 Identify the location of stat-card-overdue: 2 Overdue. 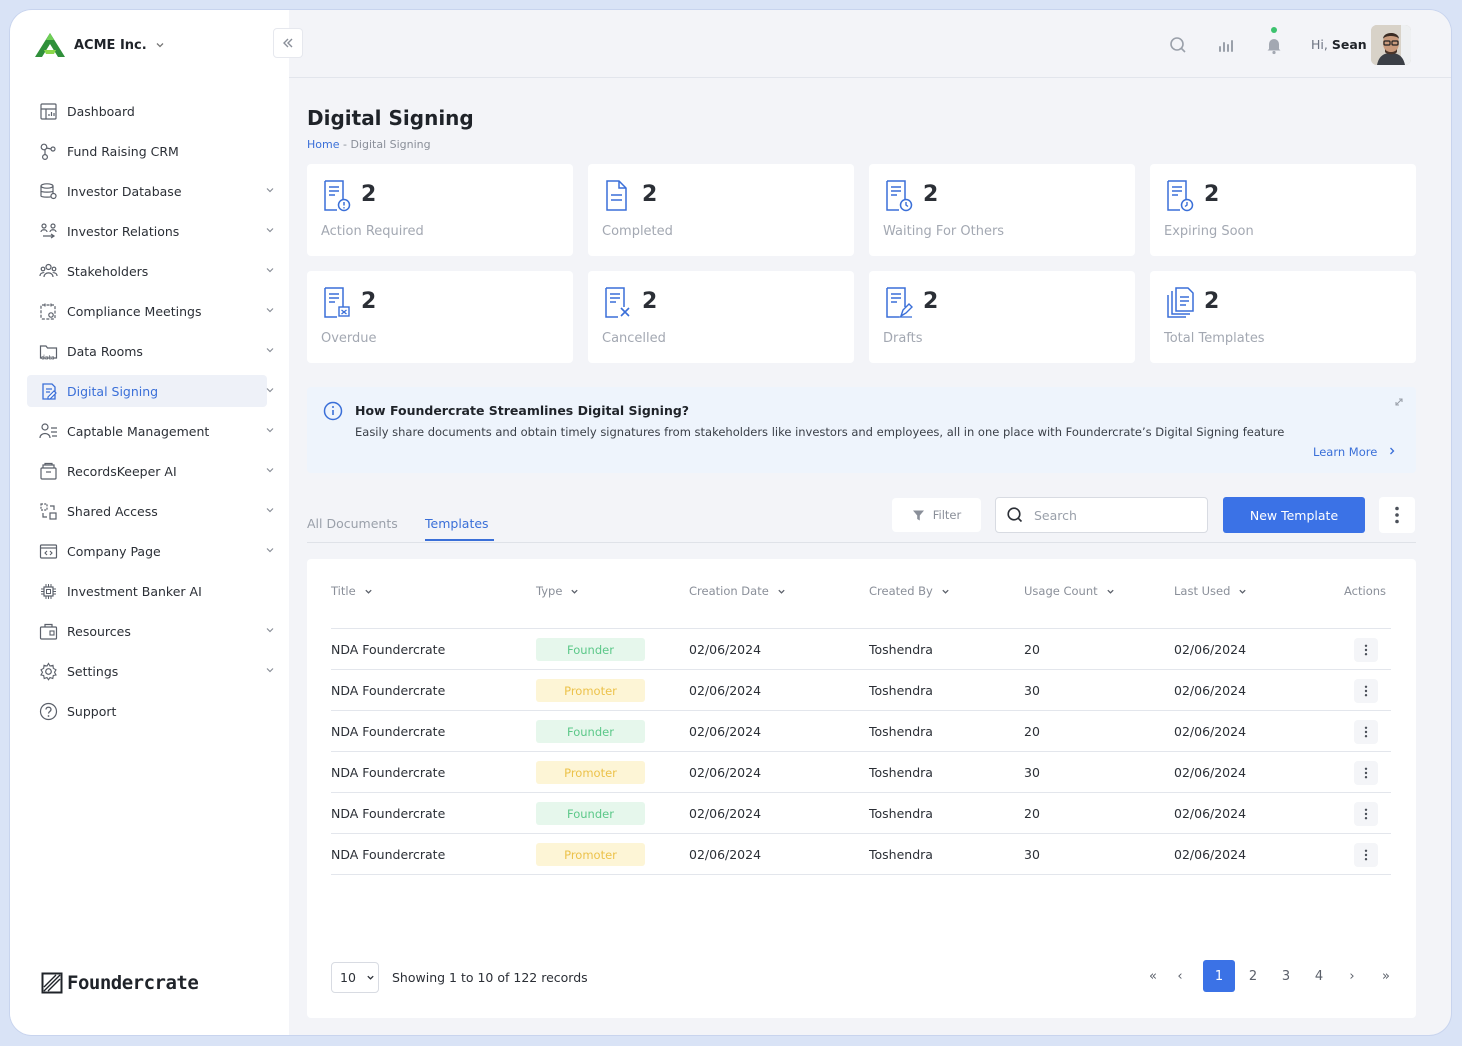
(440, 317).